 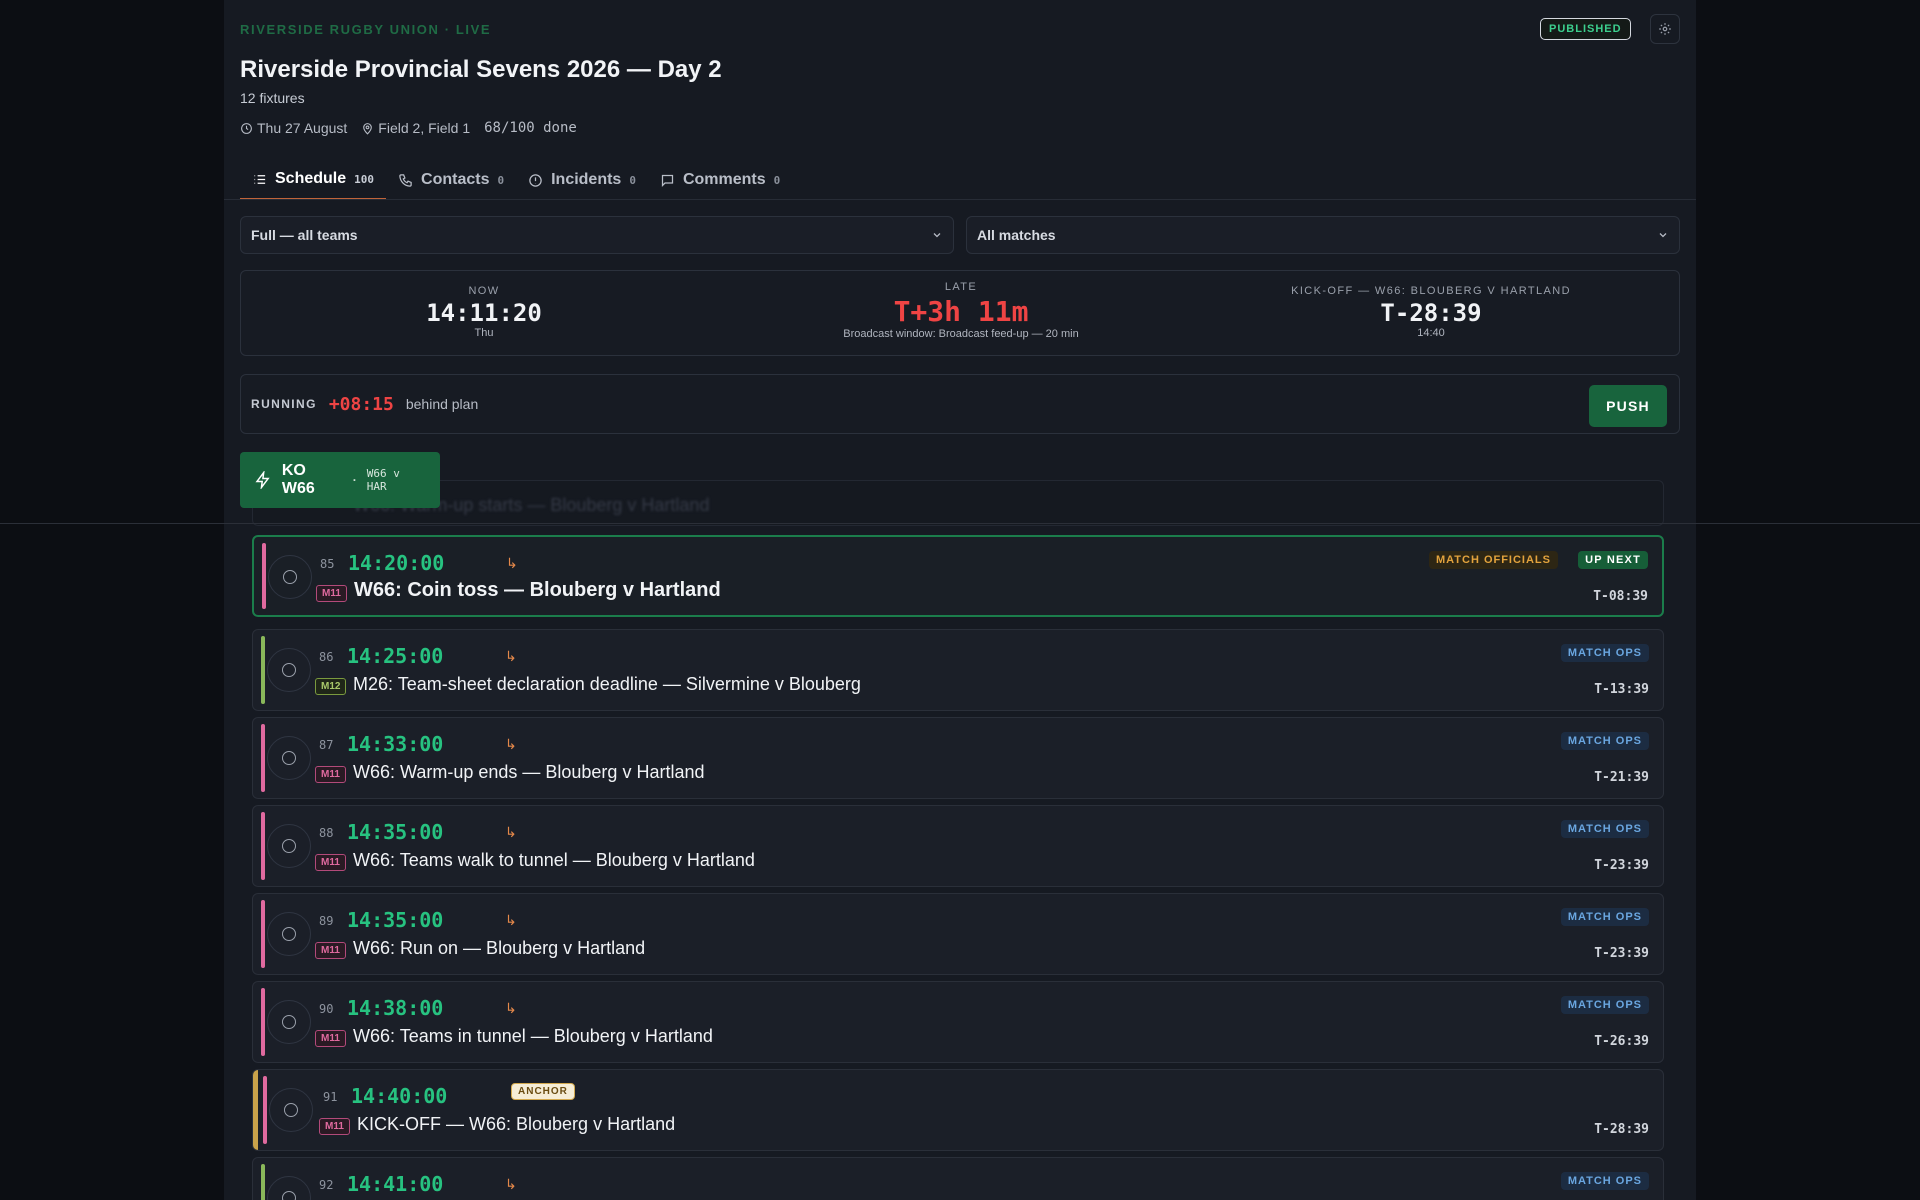 What do you see at coordinates (597, 235) in the screenshot?
I see `view-select: Full — all teams` at bounding box center [597, 235].